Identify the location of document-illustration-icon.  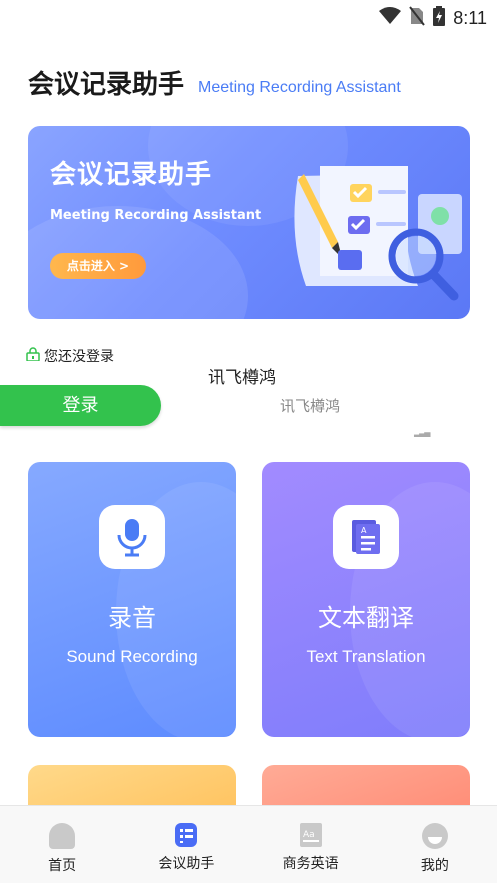
(363, 228).